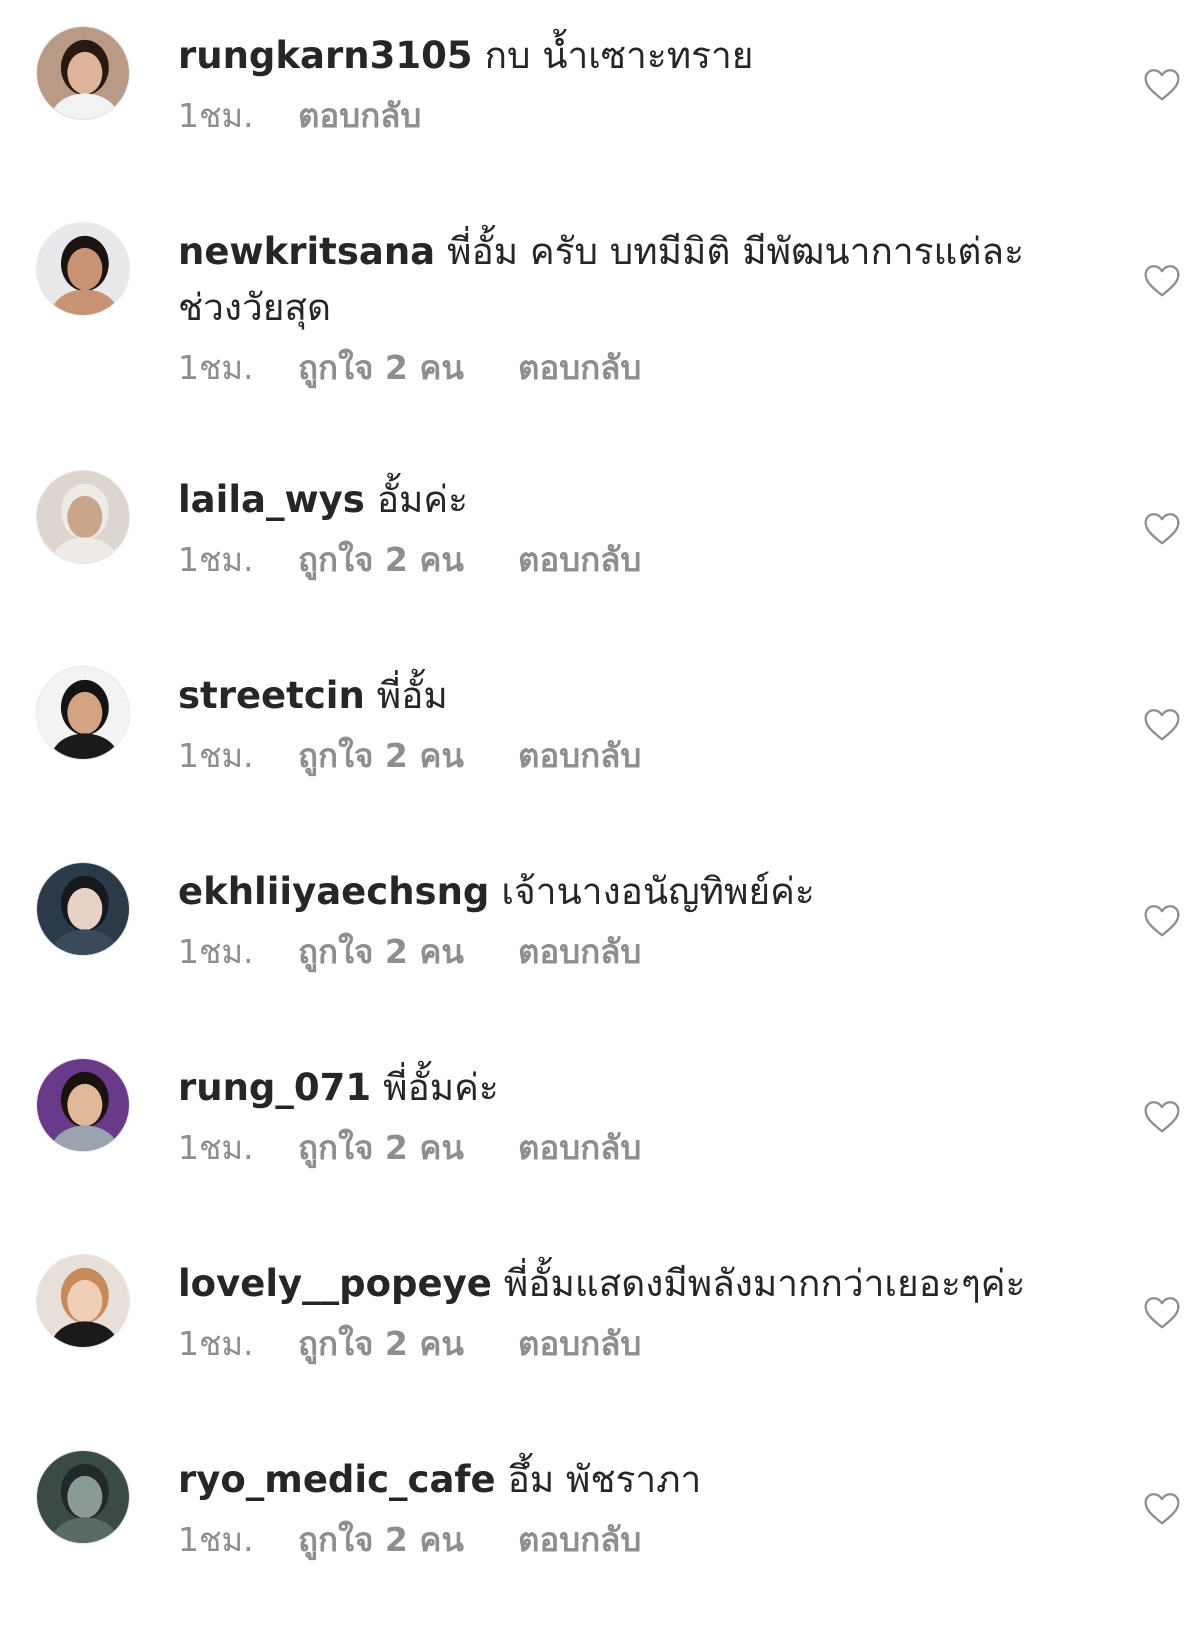 The height and width of the screenshot is (1645, 1202). I want to click on comment-username: lovely__popeye, so click(335, 1283).